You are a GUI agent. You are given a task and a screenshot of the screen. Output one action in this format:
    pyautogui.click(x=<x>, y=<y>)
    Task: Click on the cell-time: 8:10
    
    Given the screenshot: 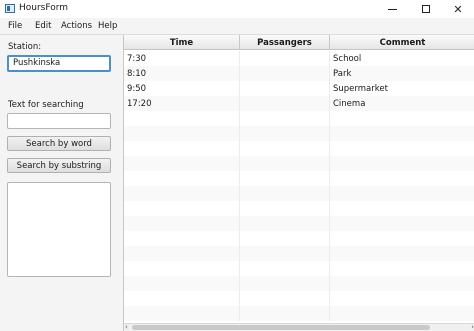 What is the action you would take?
    pyautogui.click(x=182, y=73)
    